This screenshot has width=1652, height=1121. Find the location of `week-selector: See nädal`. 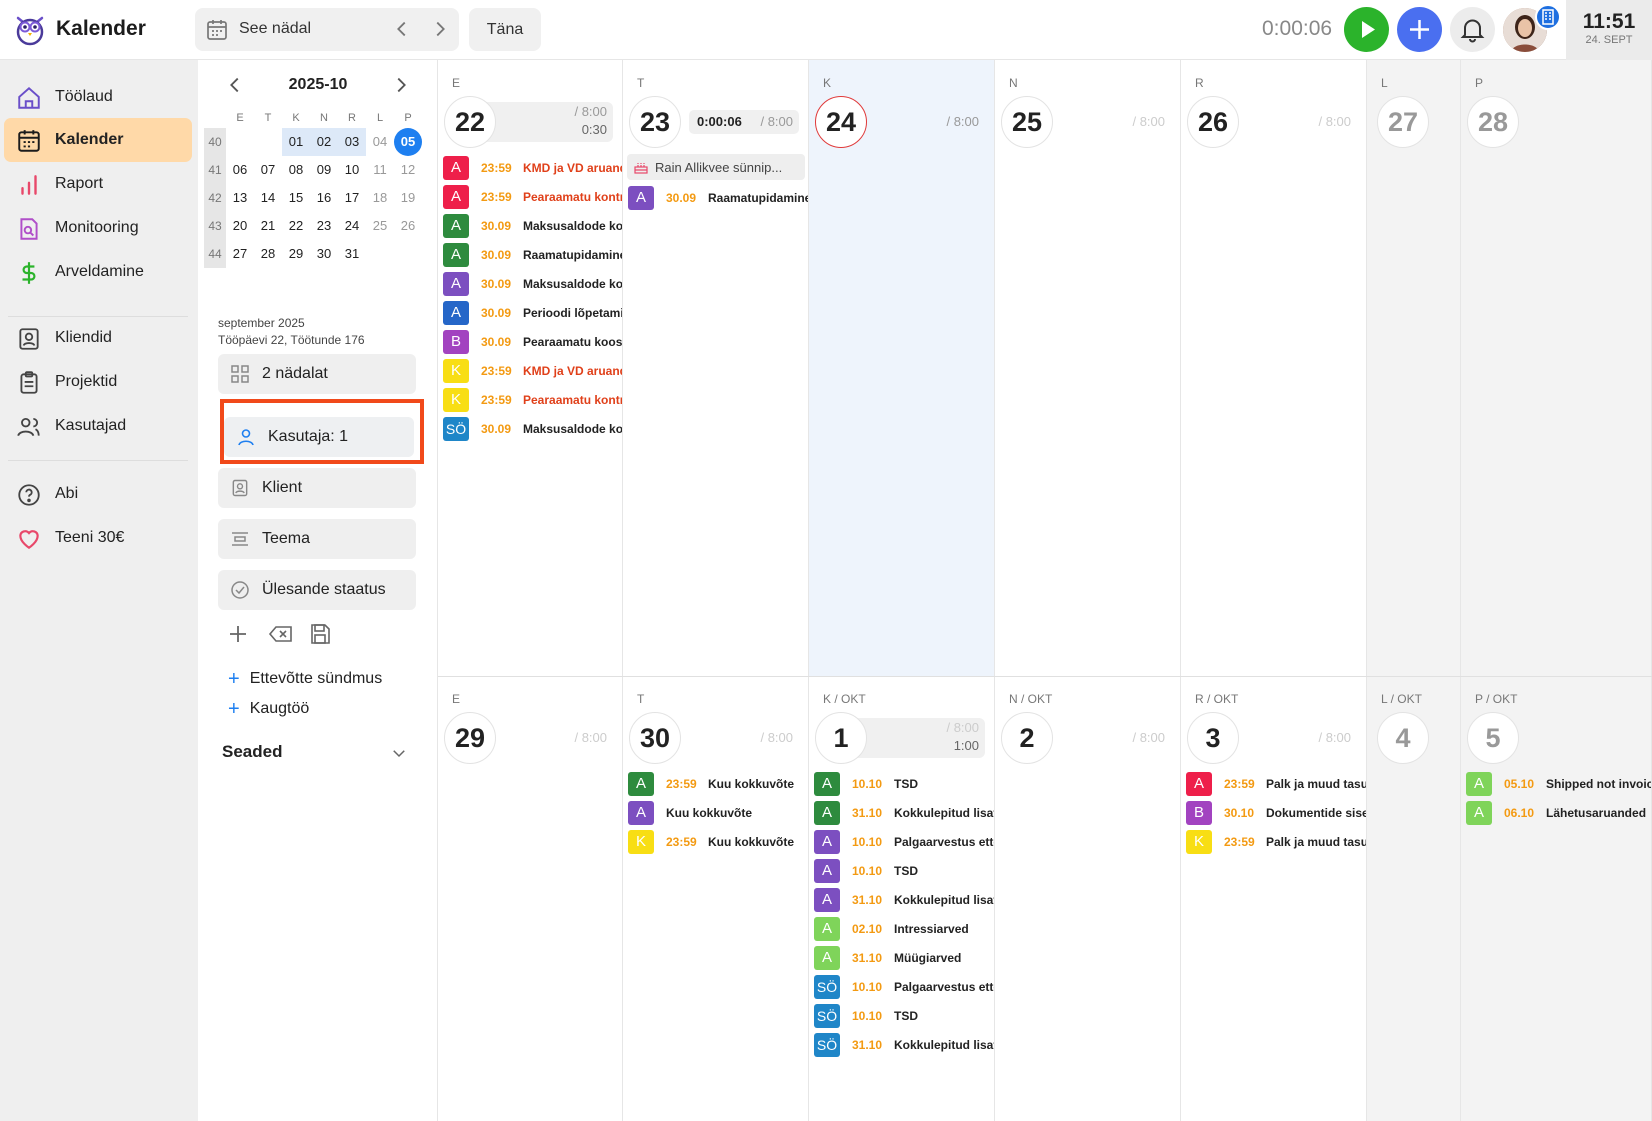

week-selector: See nädal is located at coordinates (327, 29).